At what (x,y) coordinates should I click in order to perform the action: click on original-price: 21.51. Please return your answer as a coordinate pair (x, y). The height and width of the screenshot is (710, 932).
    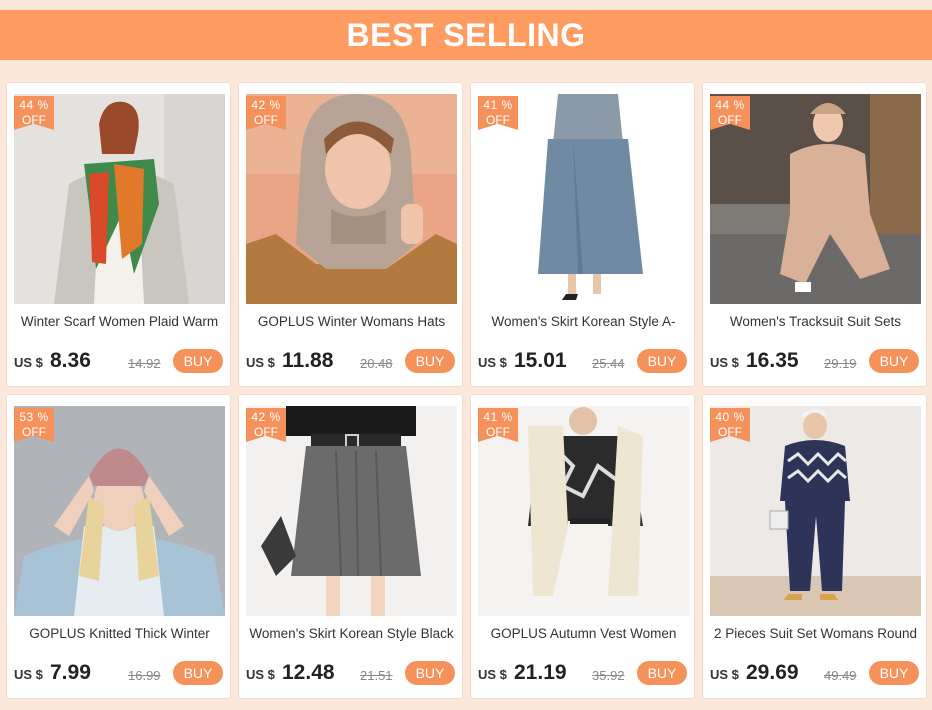
    Looking at the image, I should click on (376, 675).